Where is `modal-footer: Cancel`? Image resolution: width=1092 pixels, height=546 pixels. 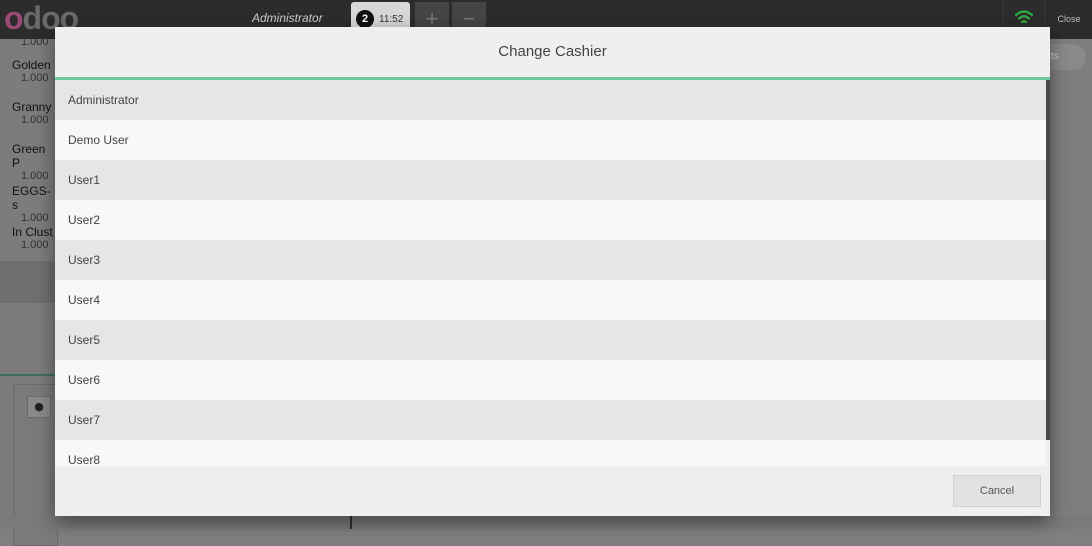
modal-footer: Cancel is located at coordinates (552, 491).